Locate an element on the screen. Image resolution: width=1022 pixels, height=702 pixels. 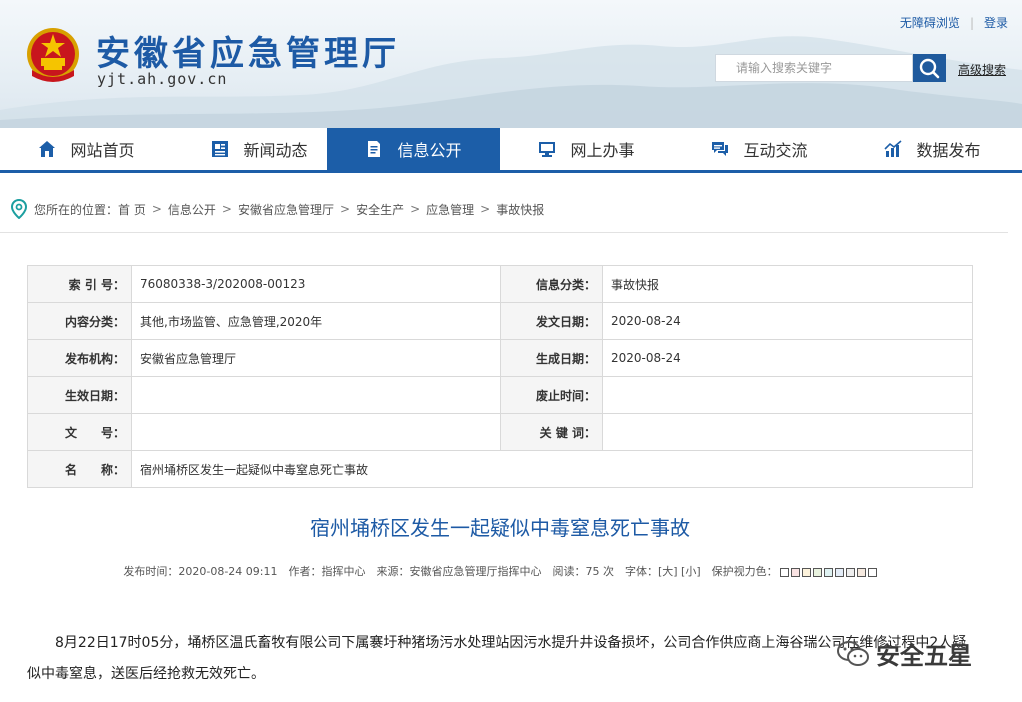
breadcrumb-item-accident-report: 事故快报 is located at coordinates (520, 209).